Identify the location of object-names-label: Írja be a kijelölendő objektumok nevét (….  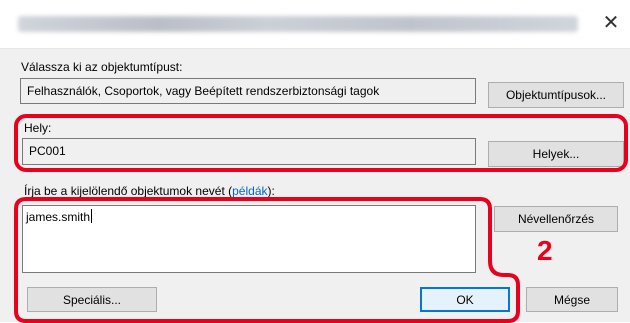
(149, 191).